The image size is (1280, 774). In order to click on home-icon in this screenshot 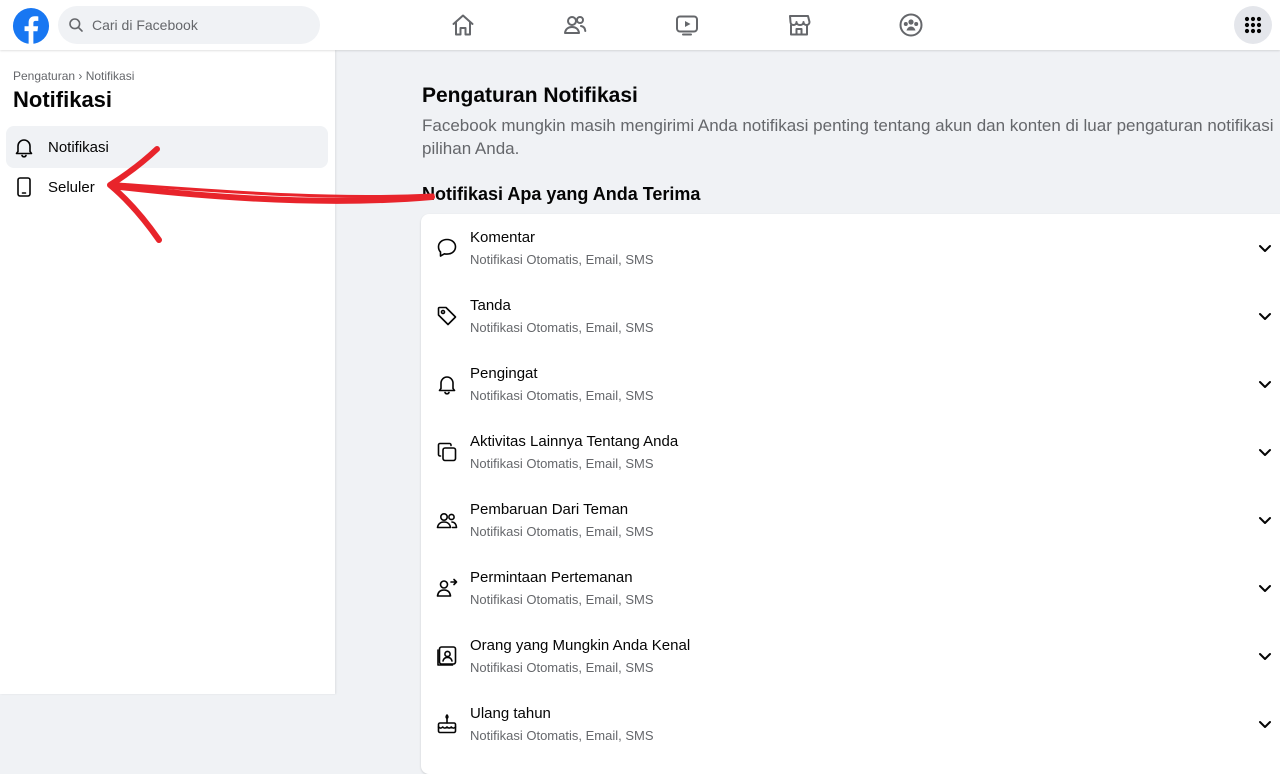, I will do `click(463, 25)`.